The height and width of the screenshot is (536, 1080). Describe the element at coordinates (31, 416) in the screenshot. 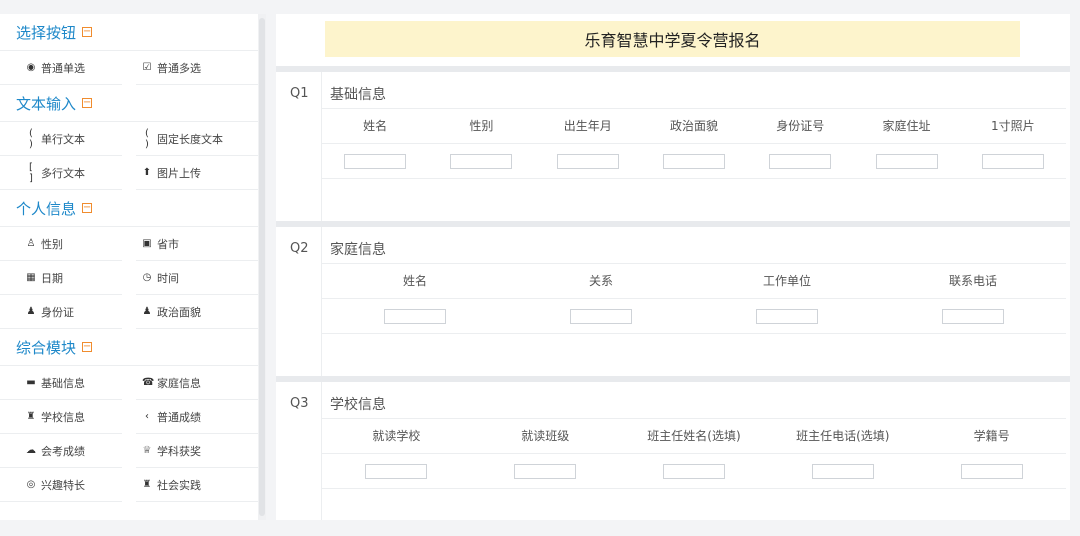

I see `component-icon: ♜` at that location.